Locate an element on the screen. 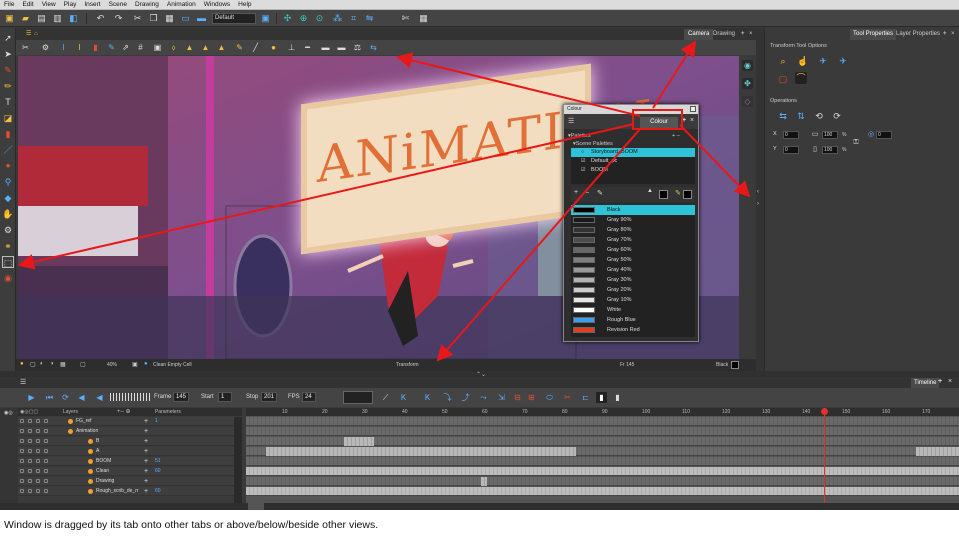 This screenshot has height=537, width=959. colour-swatch-row: Gray 30% is located at coordinates (633, 280).